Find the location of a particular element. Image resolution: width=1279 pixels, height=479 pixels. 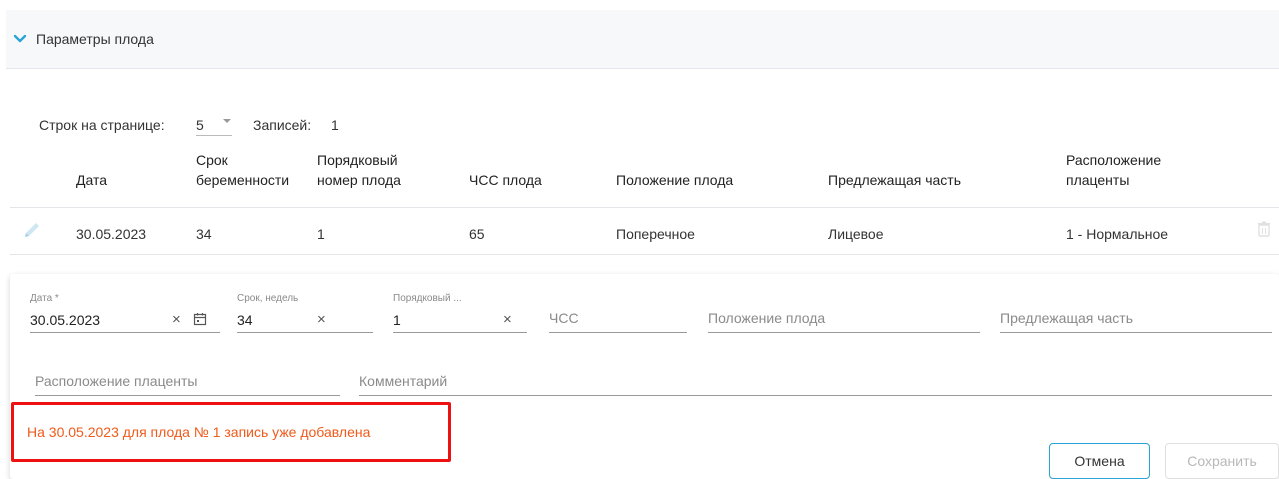

rows-per-page-select: 5 is located at coordinates (214, 124).